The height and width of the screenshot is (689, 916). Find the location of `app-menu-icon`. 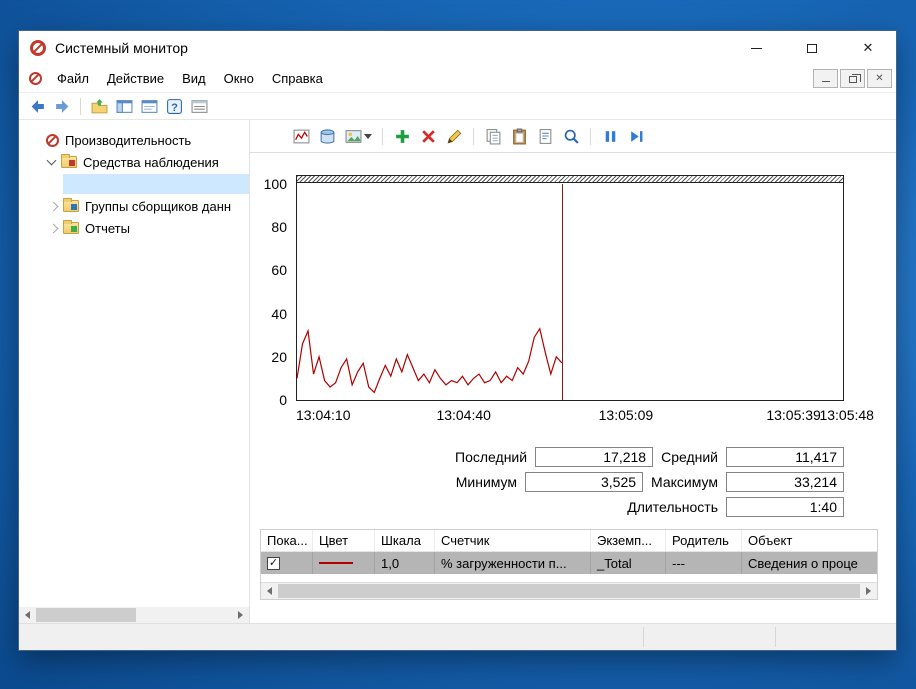

app-menu-icon is located at coordinates (35, 78).